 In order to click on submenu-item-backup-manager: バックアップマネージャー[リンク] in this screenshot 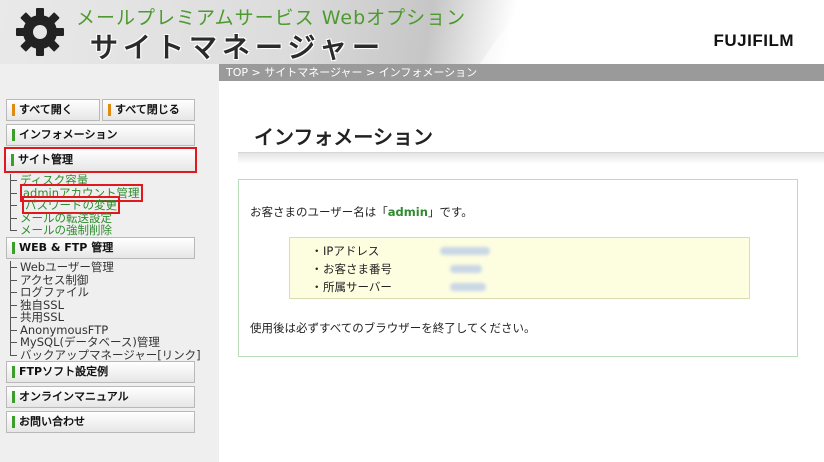, I will do `click(104, 355)`.